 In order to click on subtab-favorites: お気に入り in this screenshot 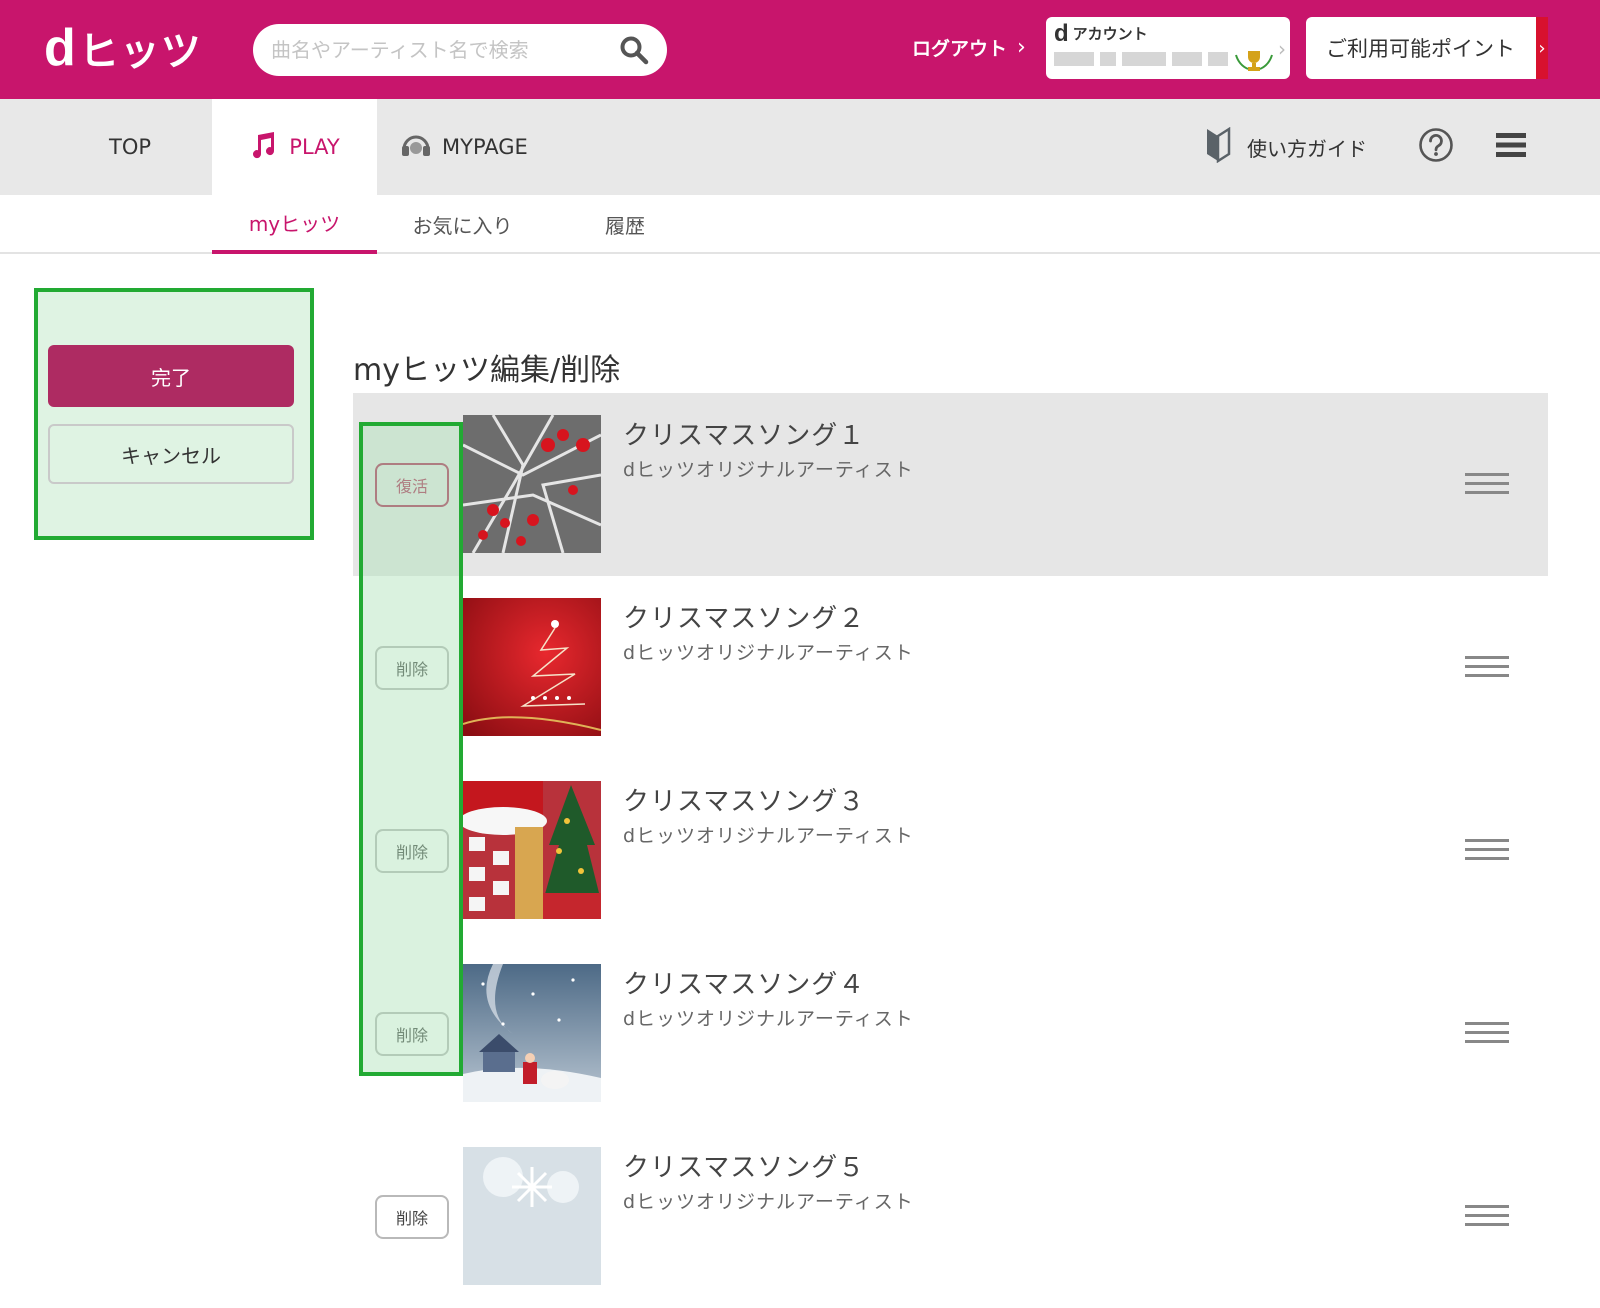, I will do `click(462, 224)`.